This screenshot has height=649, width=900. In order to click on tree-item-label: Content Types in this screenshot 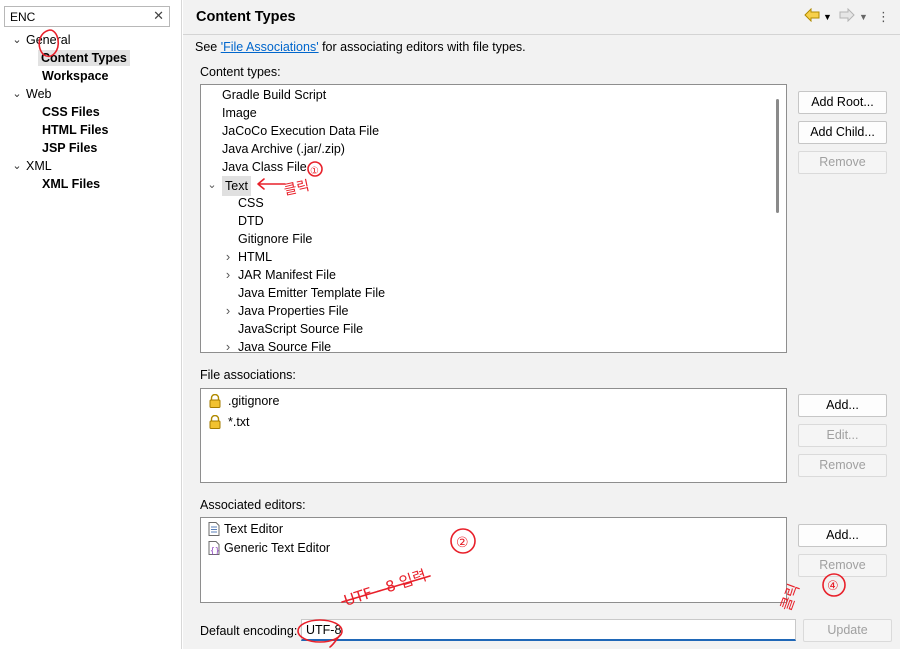, I will do `click(84, 58)`.